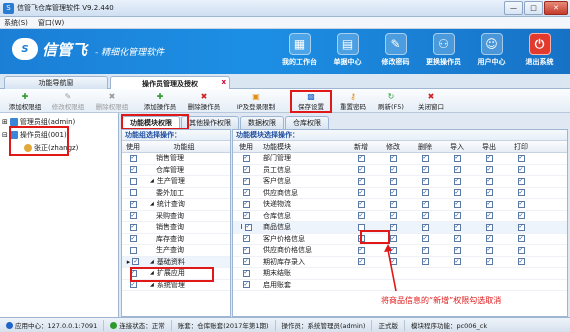  What do you see at coordinates (556, 8) in the screenshot?
I see `close-window-button: ✕` at bounding box center [556, 8].